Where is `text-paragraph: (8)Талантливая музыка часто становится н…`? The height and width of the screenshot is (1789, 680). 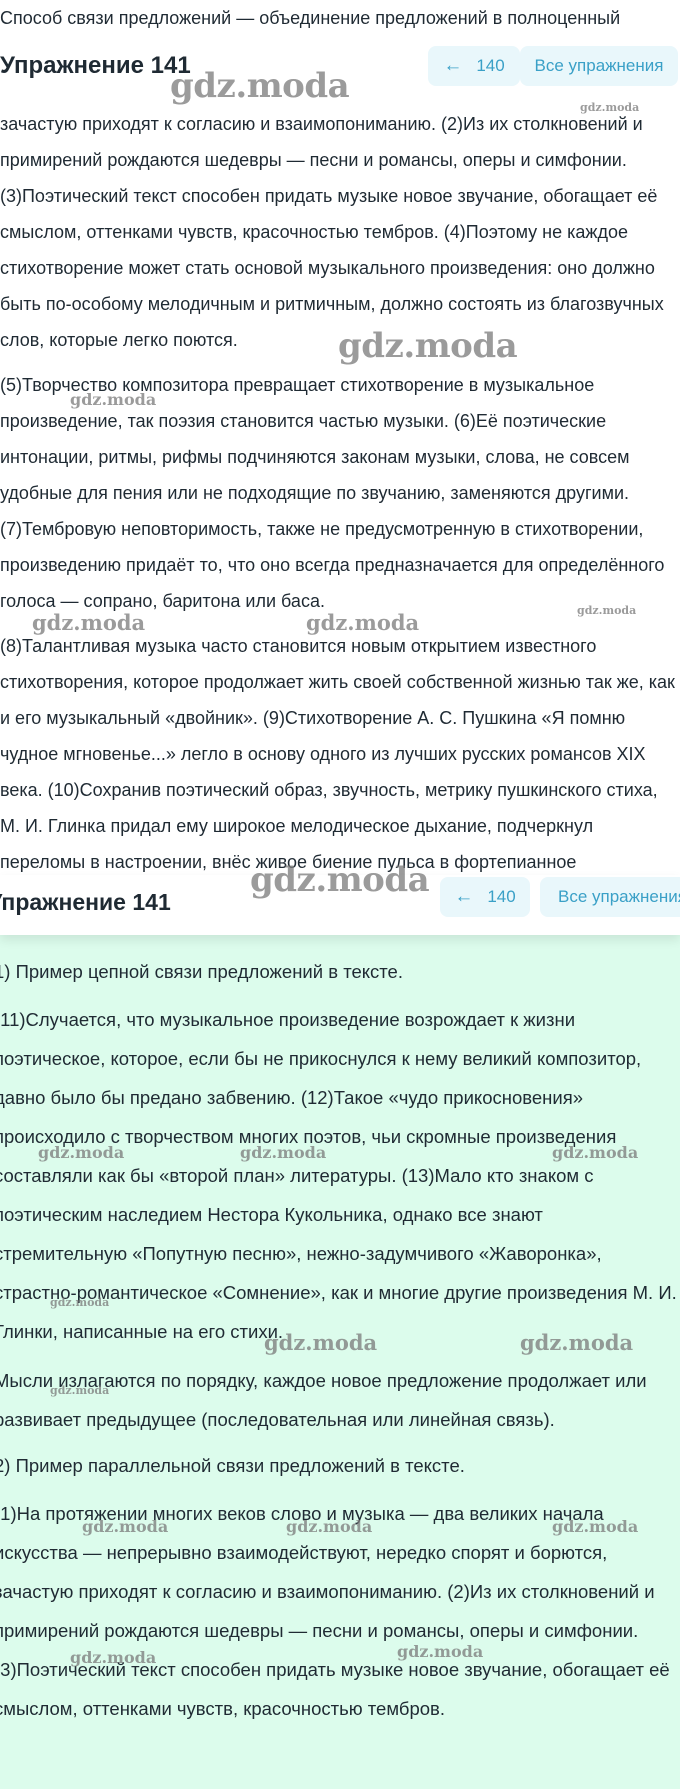
text-paragraph: (8)Талантливая музыка часто становится н… is located at coordinates (337, 754).